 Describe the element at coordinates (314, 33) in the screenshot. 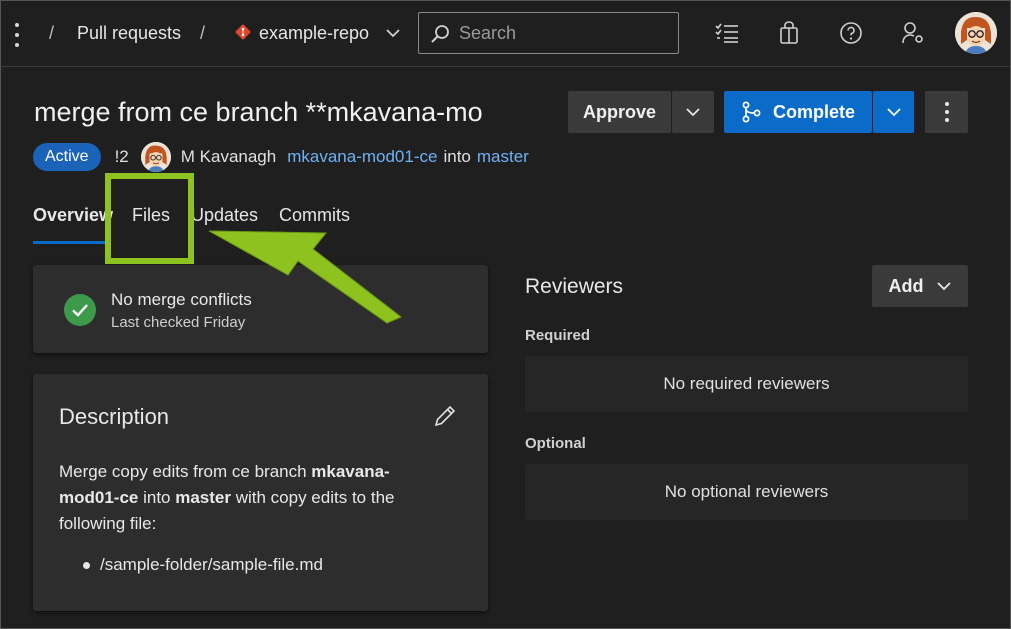

I see `repo-selector: example-repo` at that location.